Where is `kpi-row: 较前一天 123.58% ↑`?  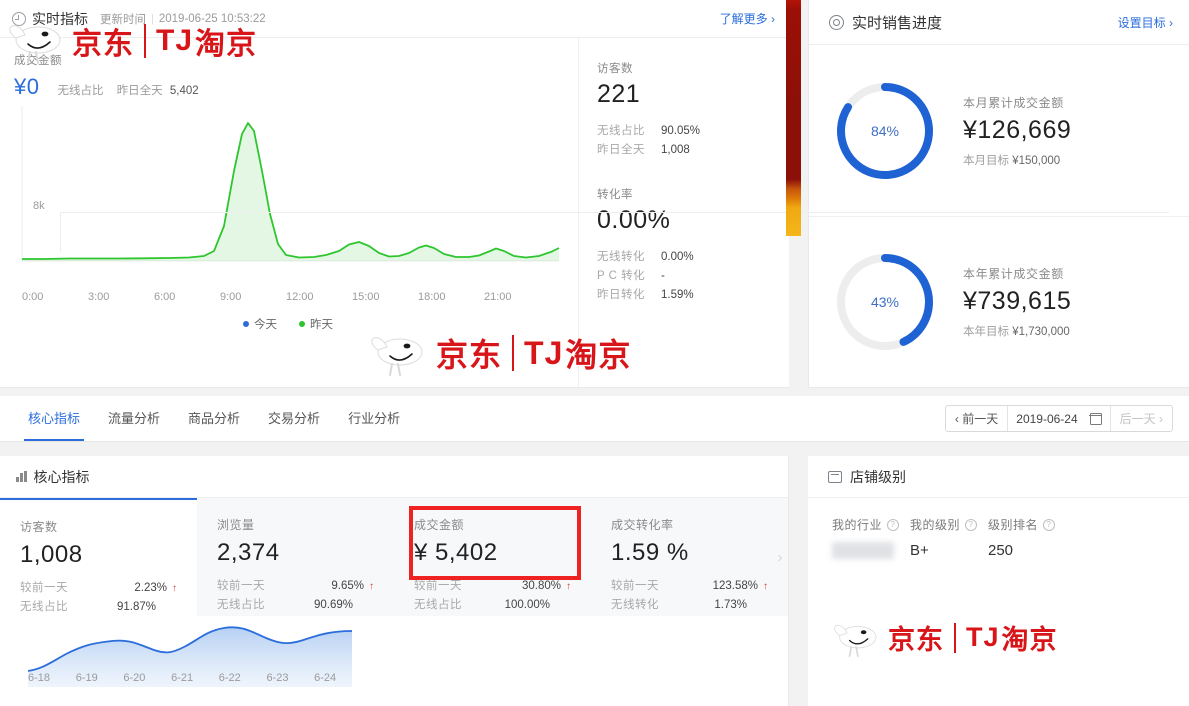 kpi-row: 较前一天 123.58% ↑ is located at coordinates (689, 586).